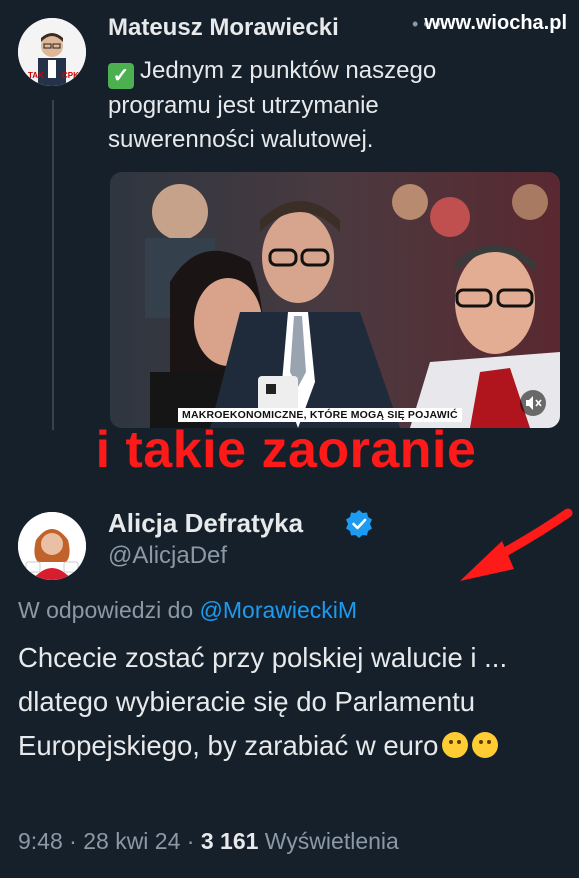  I want to click on avatar-defratyka-image, so click(52, 546).